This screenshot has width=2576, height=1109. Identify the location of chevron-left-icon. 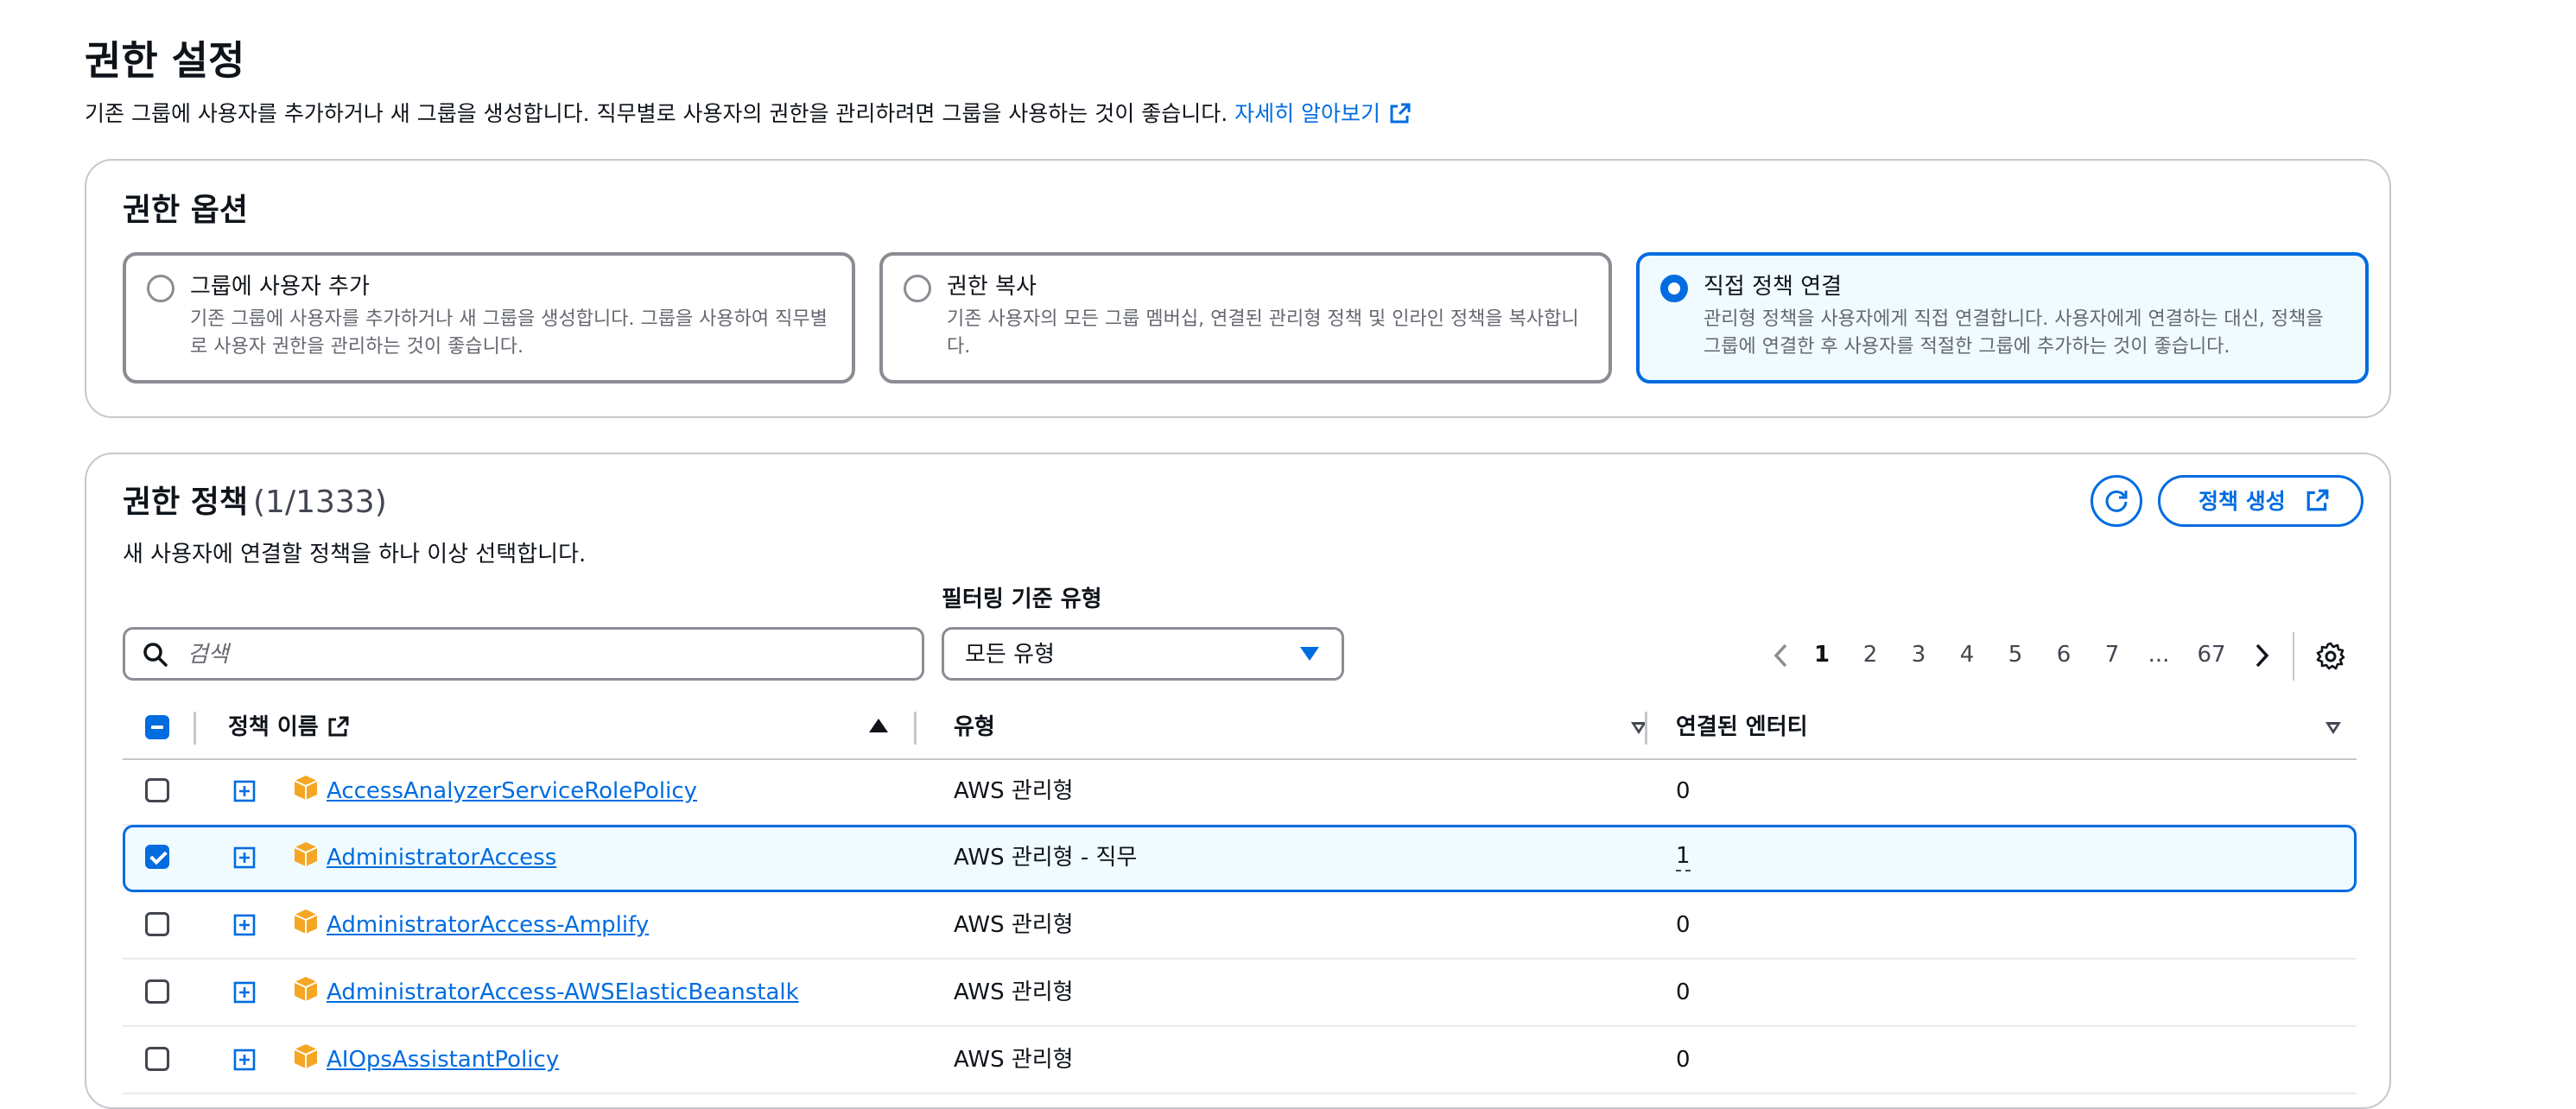
(1781, 656).